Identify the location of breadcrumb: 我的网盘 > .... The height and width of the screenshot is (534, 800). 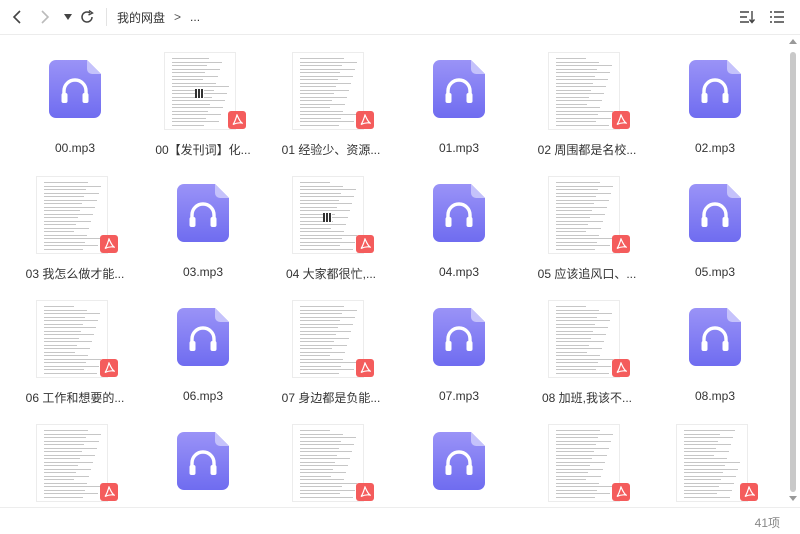
(153, 17).